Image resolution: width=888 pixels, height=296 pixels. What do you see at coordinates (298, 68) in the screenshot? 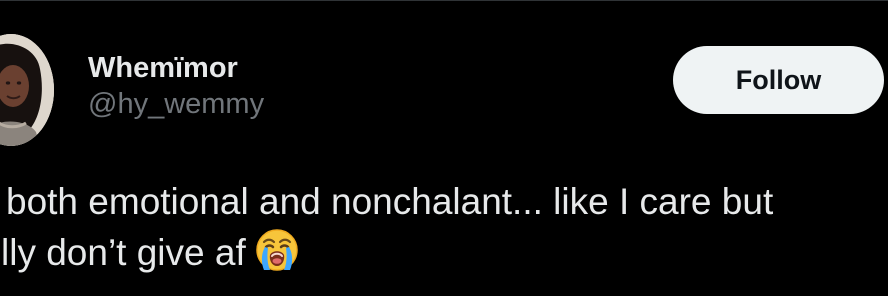
I see `display-name: Whemïmor` at bounding box center [298, 68].